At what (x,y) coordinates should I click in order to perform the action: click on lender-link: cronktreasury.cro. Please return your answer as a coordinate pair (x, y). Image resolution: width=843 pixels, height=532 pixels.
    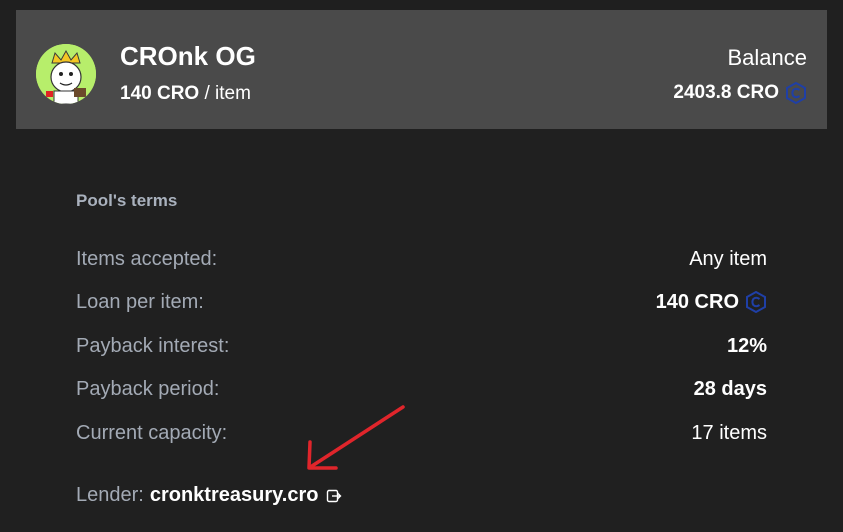
    Looking at the image, I should click on (234, 495).